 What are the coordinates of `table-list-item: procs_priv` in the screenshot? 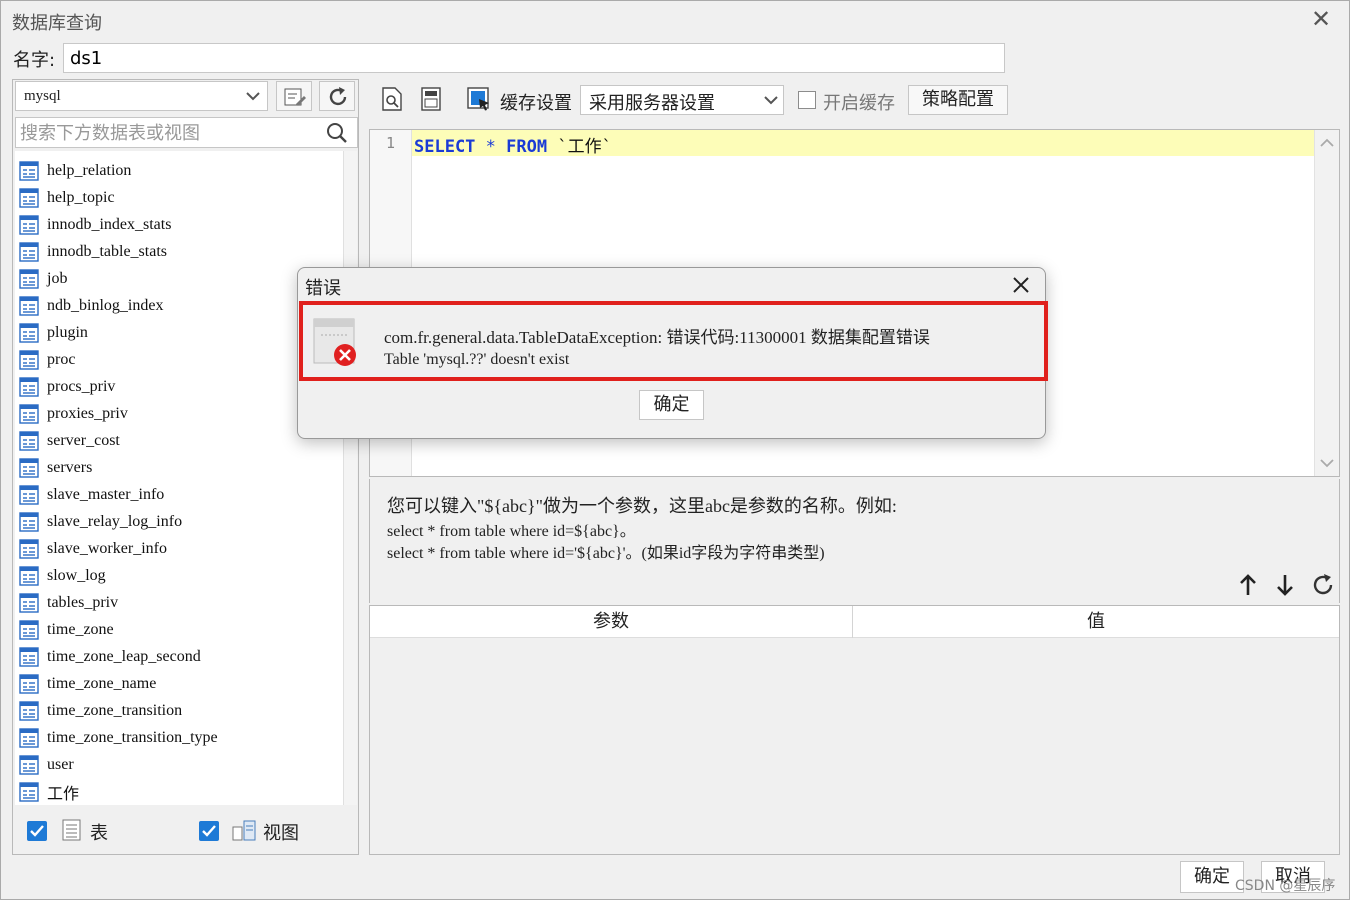 It's located at (67, 386).